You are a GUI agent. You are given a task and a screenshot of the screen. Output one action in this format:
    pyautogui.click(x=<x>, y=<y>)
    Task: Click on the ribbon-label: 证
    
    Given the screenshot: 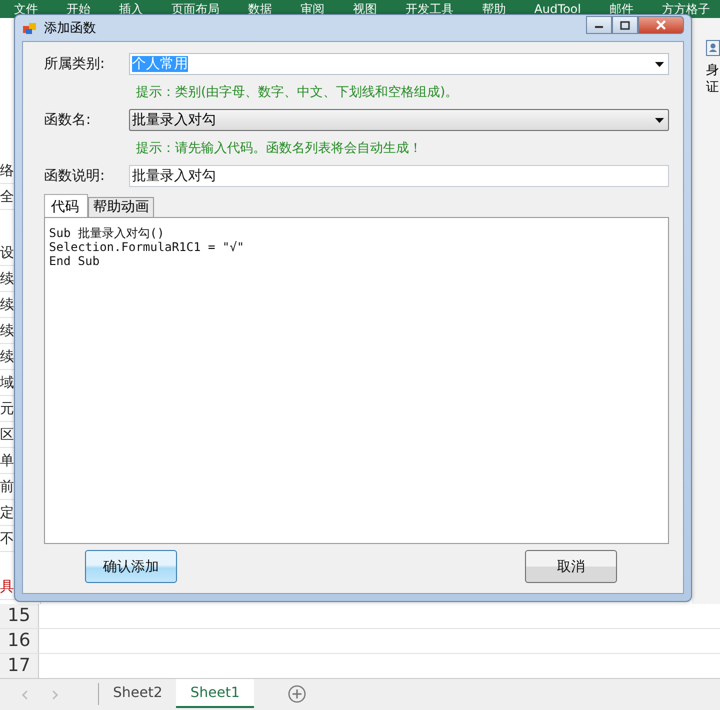 What is the action you would take?
    pyautogui.click(x=713, y=87)
    